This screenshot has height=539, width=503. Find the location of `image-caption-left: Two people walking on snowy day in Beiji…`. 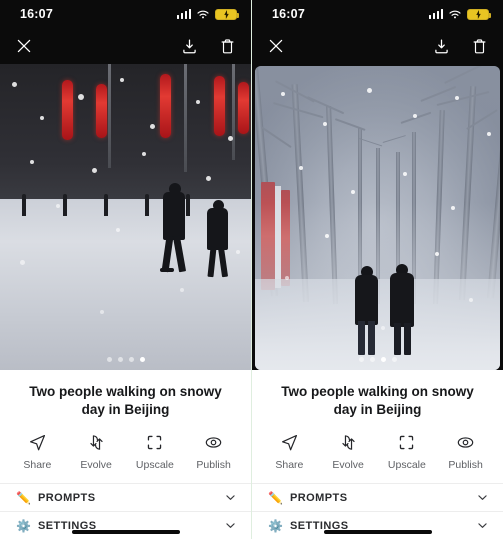

image-caption-left: Two people walking on snowy day in Beiji… is located at coordinates (125, 400).